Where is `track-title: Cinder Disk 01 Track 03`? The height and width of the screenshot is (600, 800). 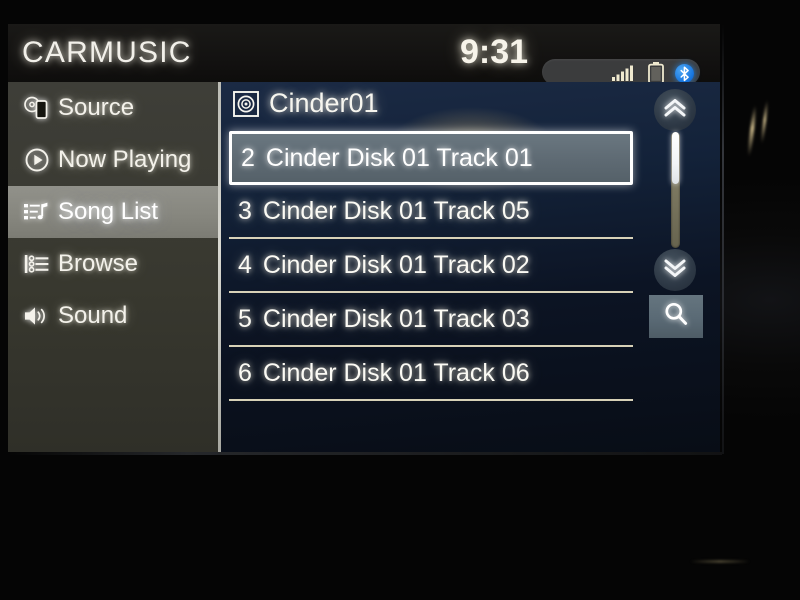
track-title: Cinder Disk 01 Track 03 is located at coordinates (396, 318).